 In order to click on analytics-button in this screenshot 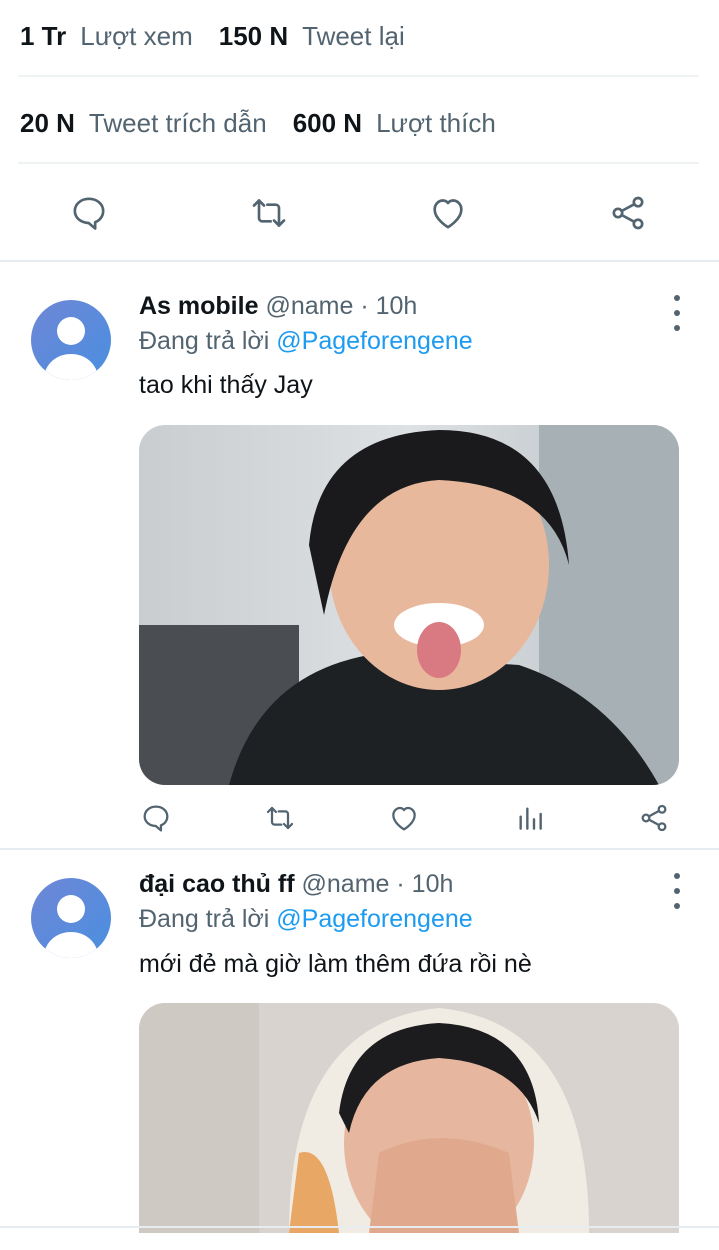, I will do `click(530, 818)`.